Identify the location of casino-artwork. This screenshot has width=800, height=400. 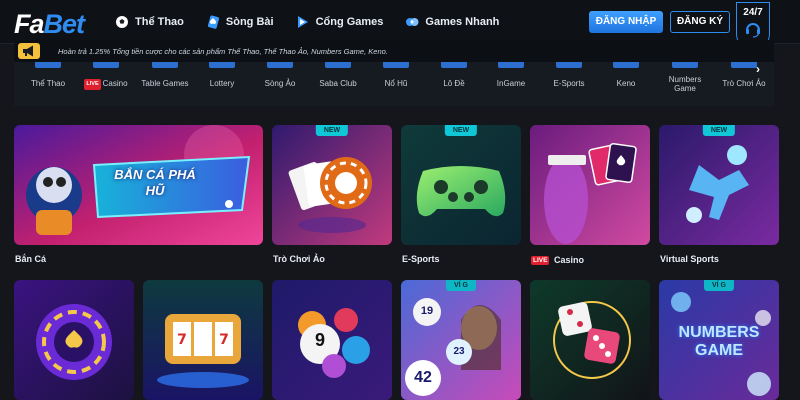
(590, 185).